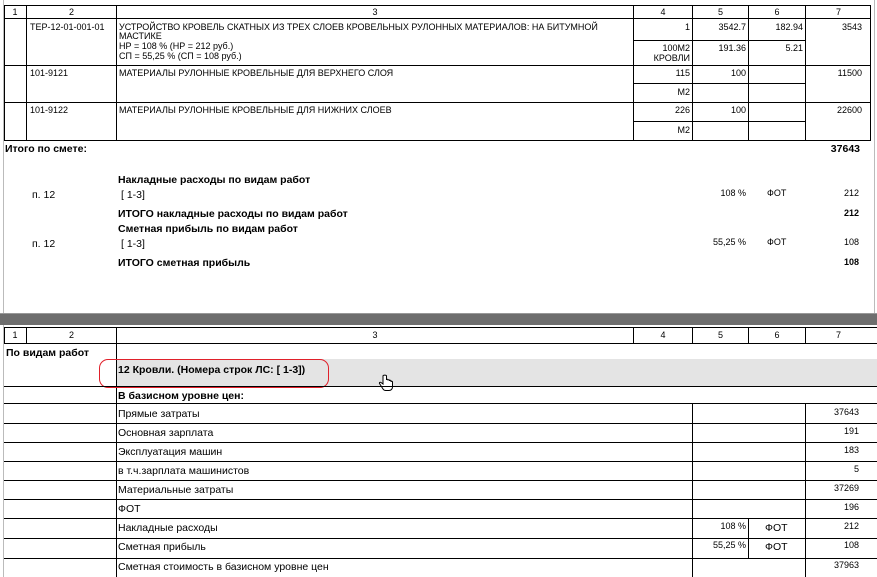  Describe the element at coordinates (849, 73) in the screenshot. I see `row-total: 11500` at that location.